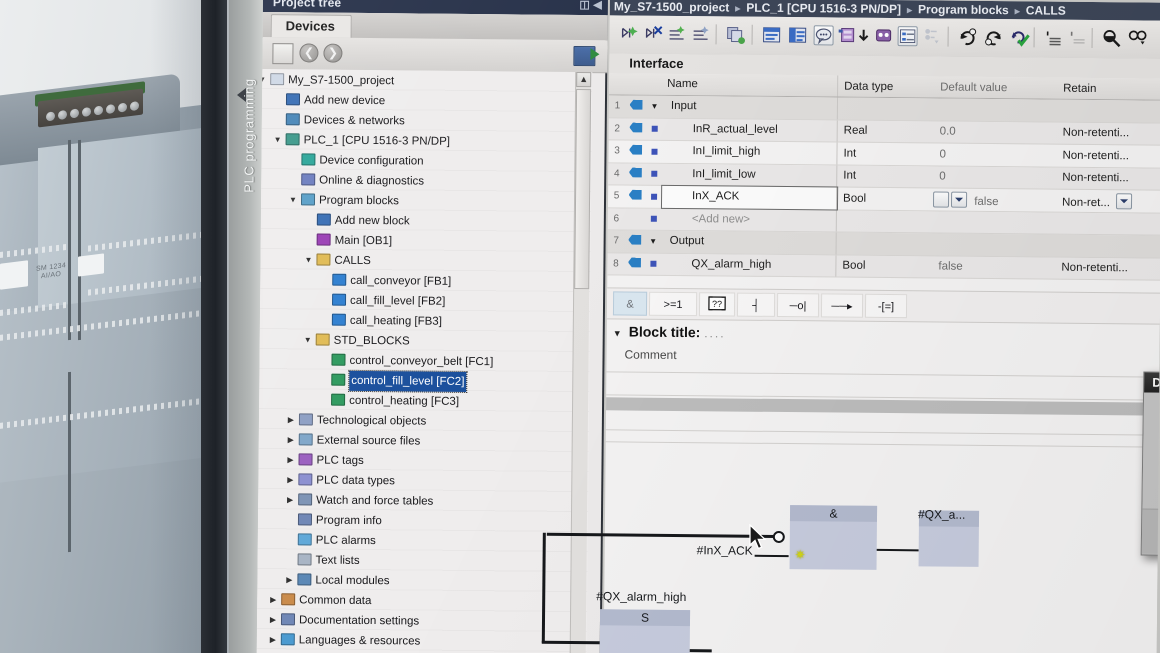  I want to click on cell-default-value: 0.0, so click(993, 132).